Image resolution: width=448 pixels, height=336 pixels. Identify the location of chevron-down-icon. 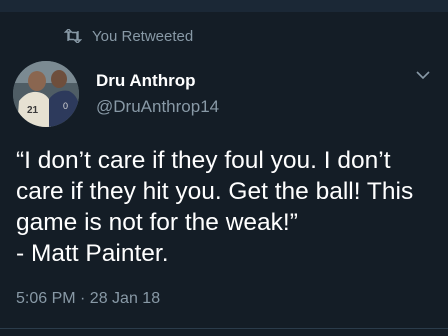
(423, 75).